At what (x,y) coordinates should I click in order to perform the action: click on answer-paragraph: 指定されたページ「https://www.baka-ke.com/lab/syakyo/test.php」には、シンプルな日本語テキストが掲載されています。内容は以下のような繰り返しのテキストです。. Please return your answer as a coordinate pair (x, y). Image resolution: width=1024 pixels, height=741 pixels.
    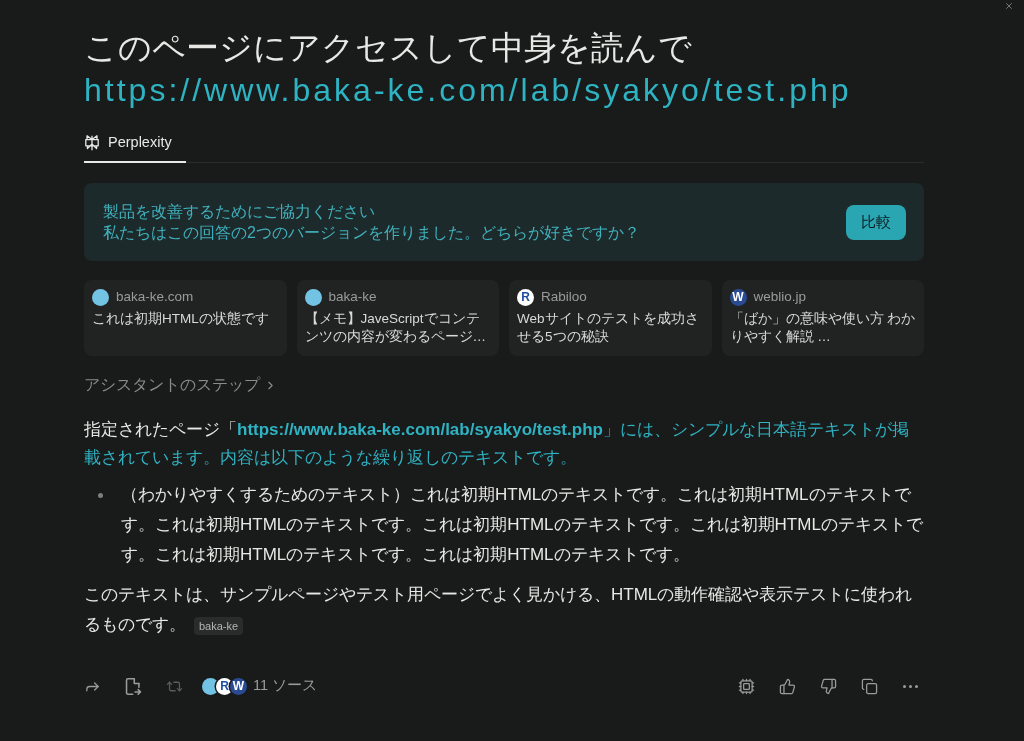
    Looking at the image, I should click on (497, 444).